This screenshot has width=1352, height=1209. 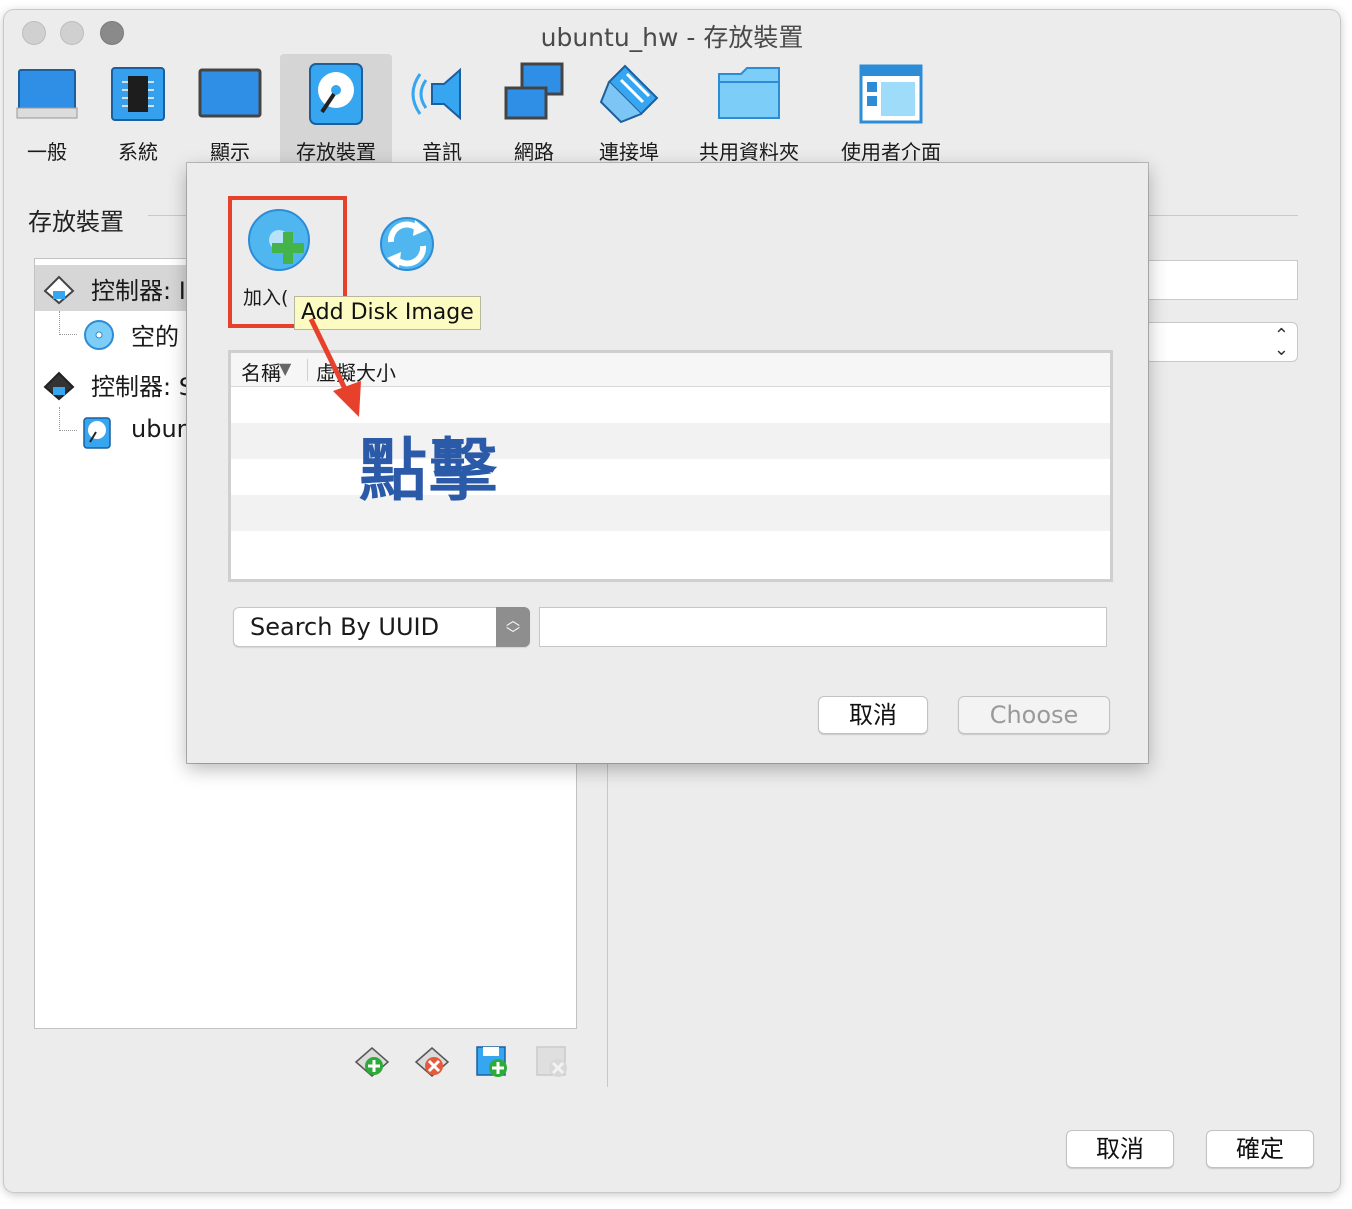 I want to click on tab-display-label: 顯示, so click(x=230, y=152).